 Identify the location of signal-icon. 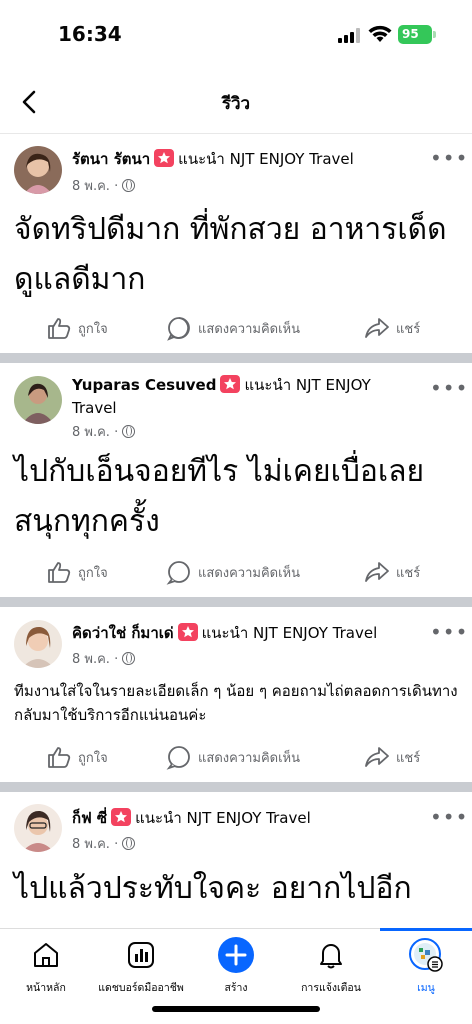
(350, 35).